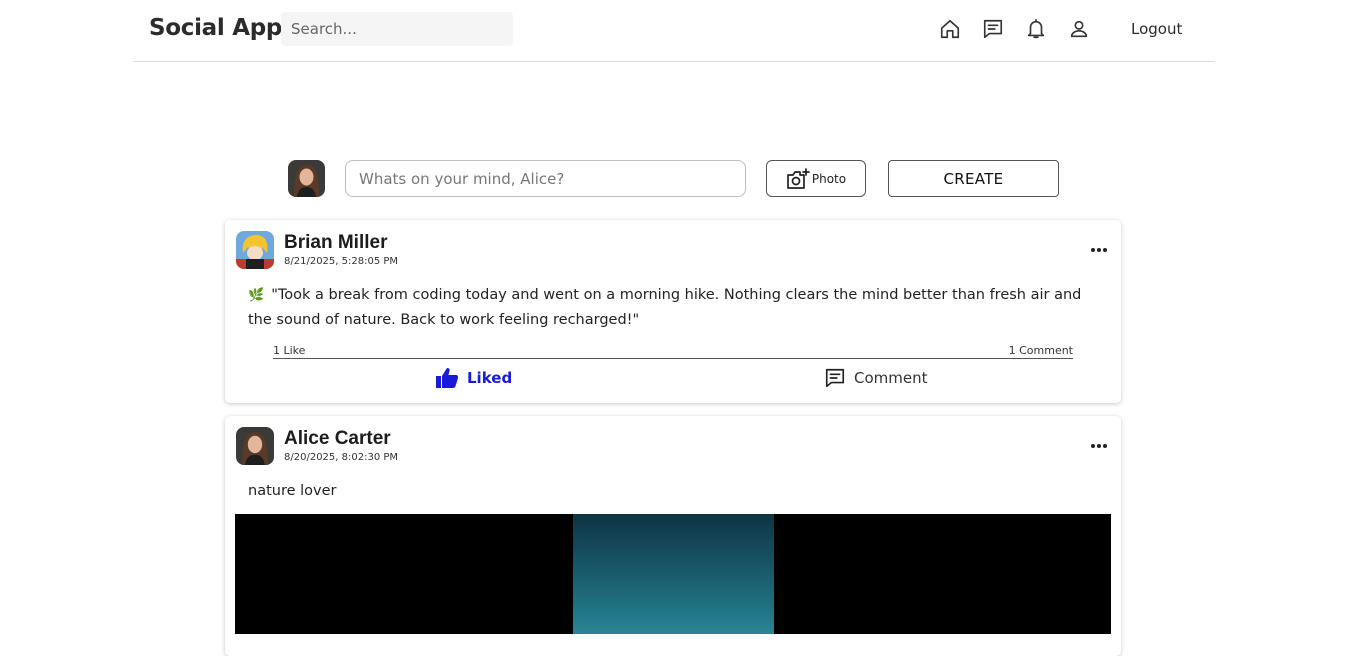 The height and width of the screenshot is (656, 1347). What do you see at coordinates (337, 439) in the screenshot?
I see `post-author-name: Alice Carter` at bounding box center [337, 439].